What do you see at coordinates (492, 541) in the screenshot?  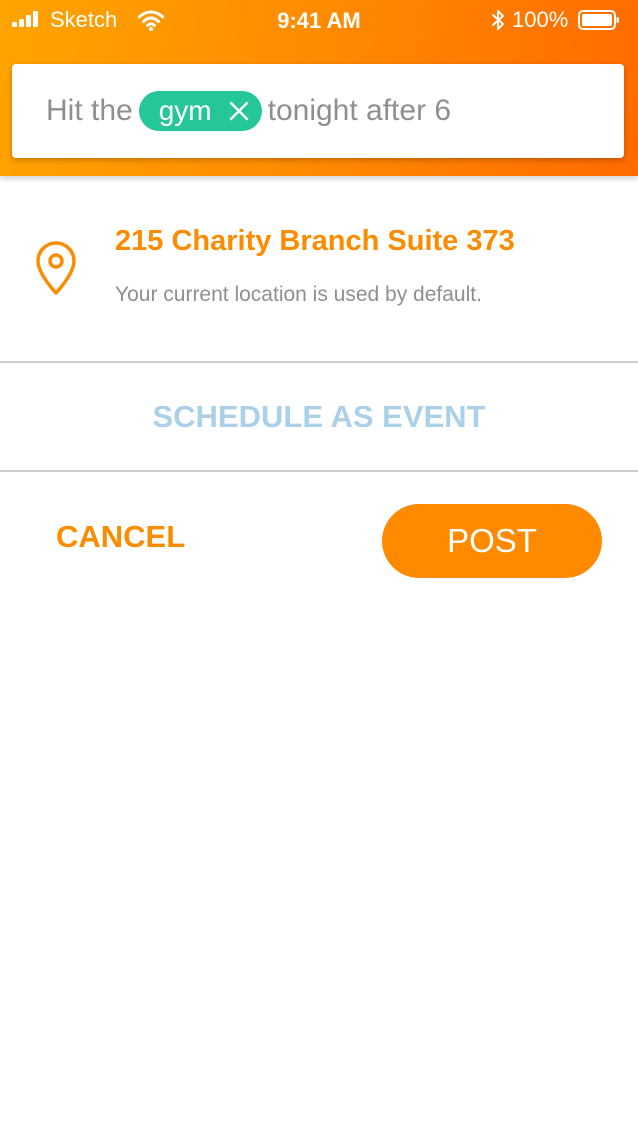 I see `post-button: POST` at bounding box center [492, 541].